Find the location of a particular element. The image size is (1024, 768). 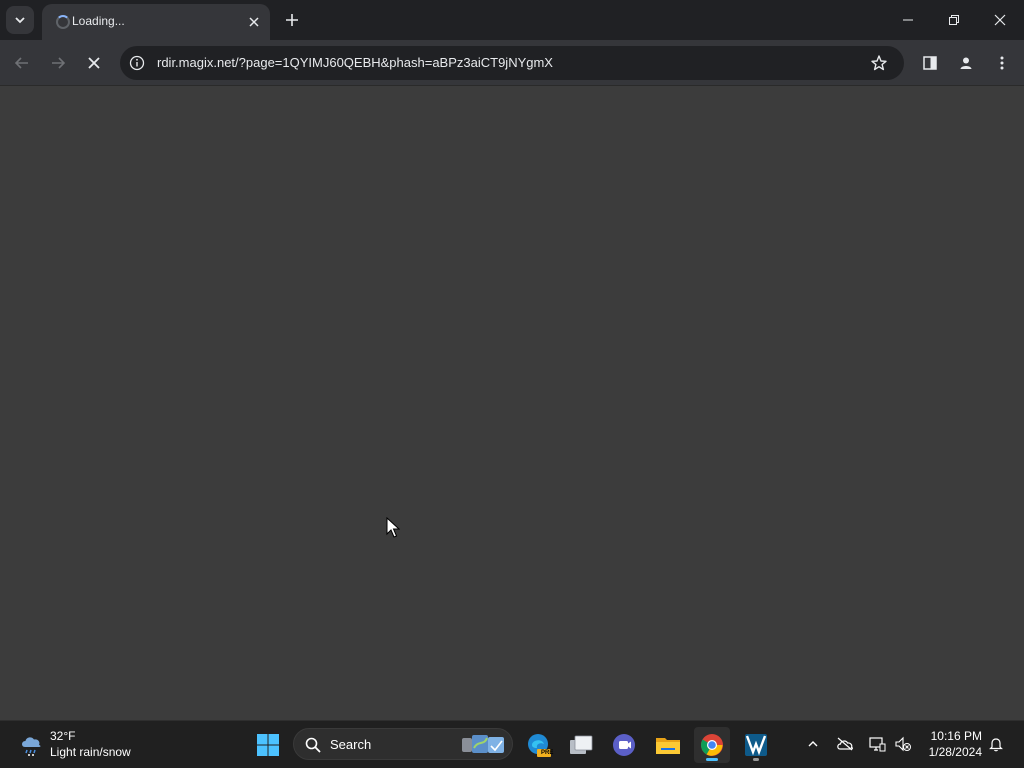

chevron-up-icon is located at coordinates (813, 744).